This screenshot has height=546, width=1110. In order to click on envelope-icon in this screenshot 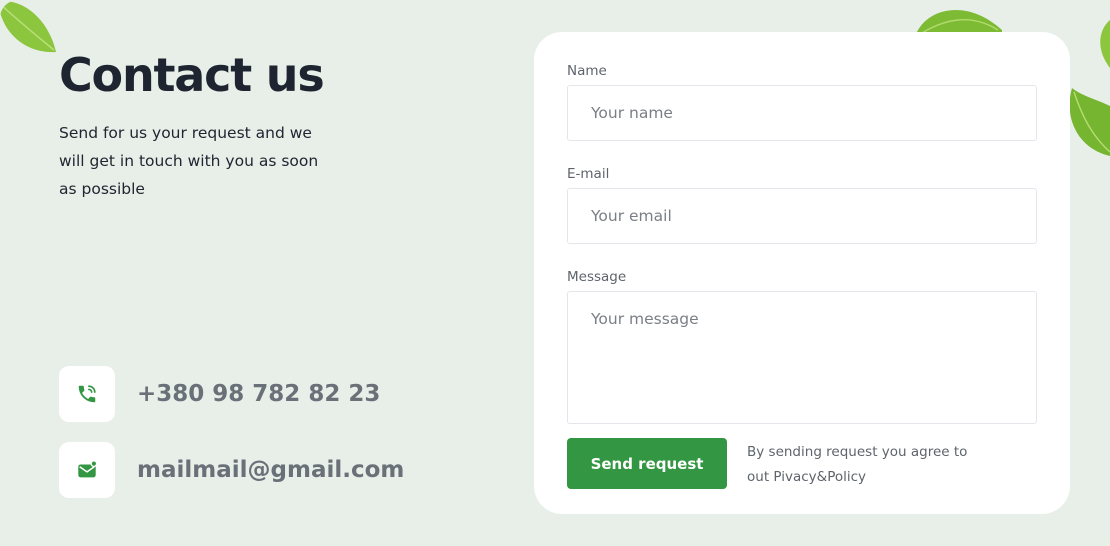, I will do `click(88, 469)`.